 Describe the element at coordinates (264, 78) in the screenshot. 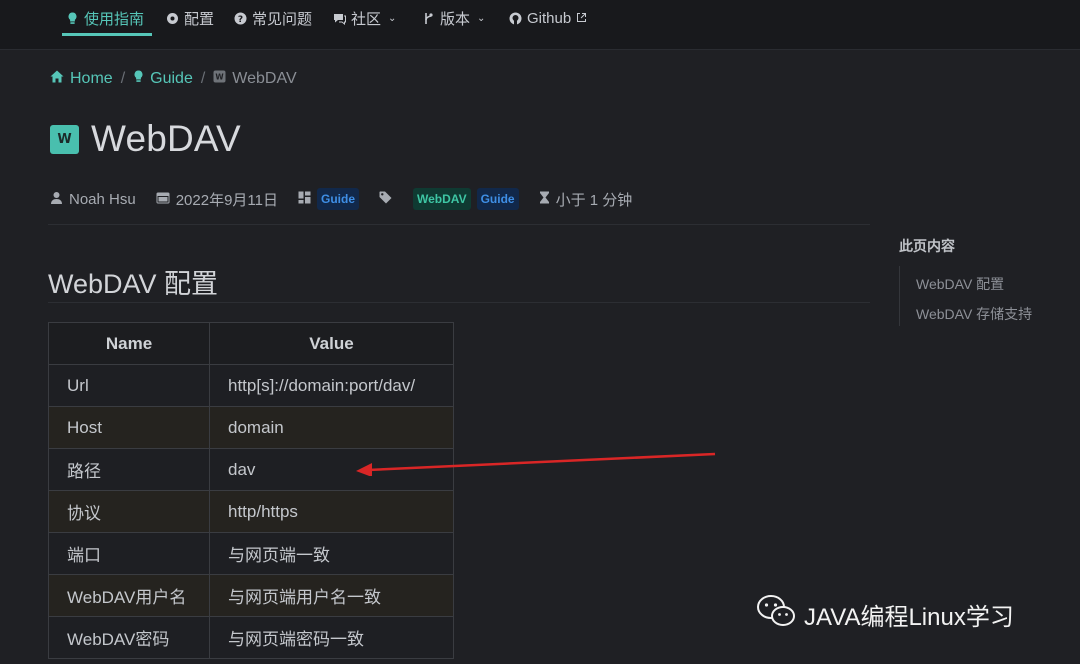

I see `breadcrumb-current-label: WebDAV` at that location.